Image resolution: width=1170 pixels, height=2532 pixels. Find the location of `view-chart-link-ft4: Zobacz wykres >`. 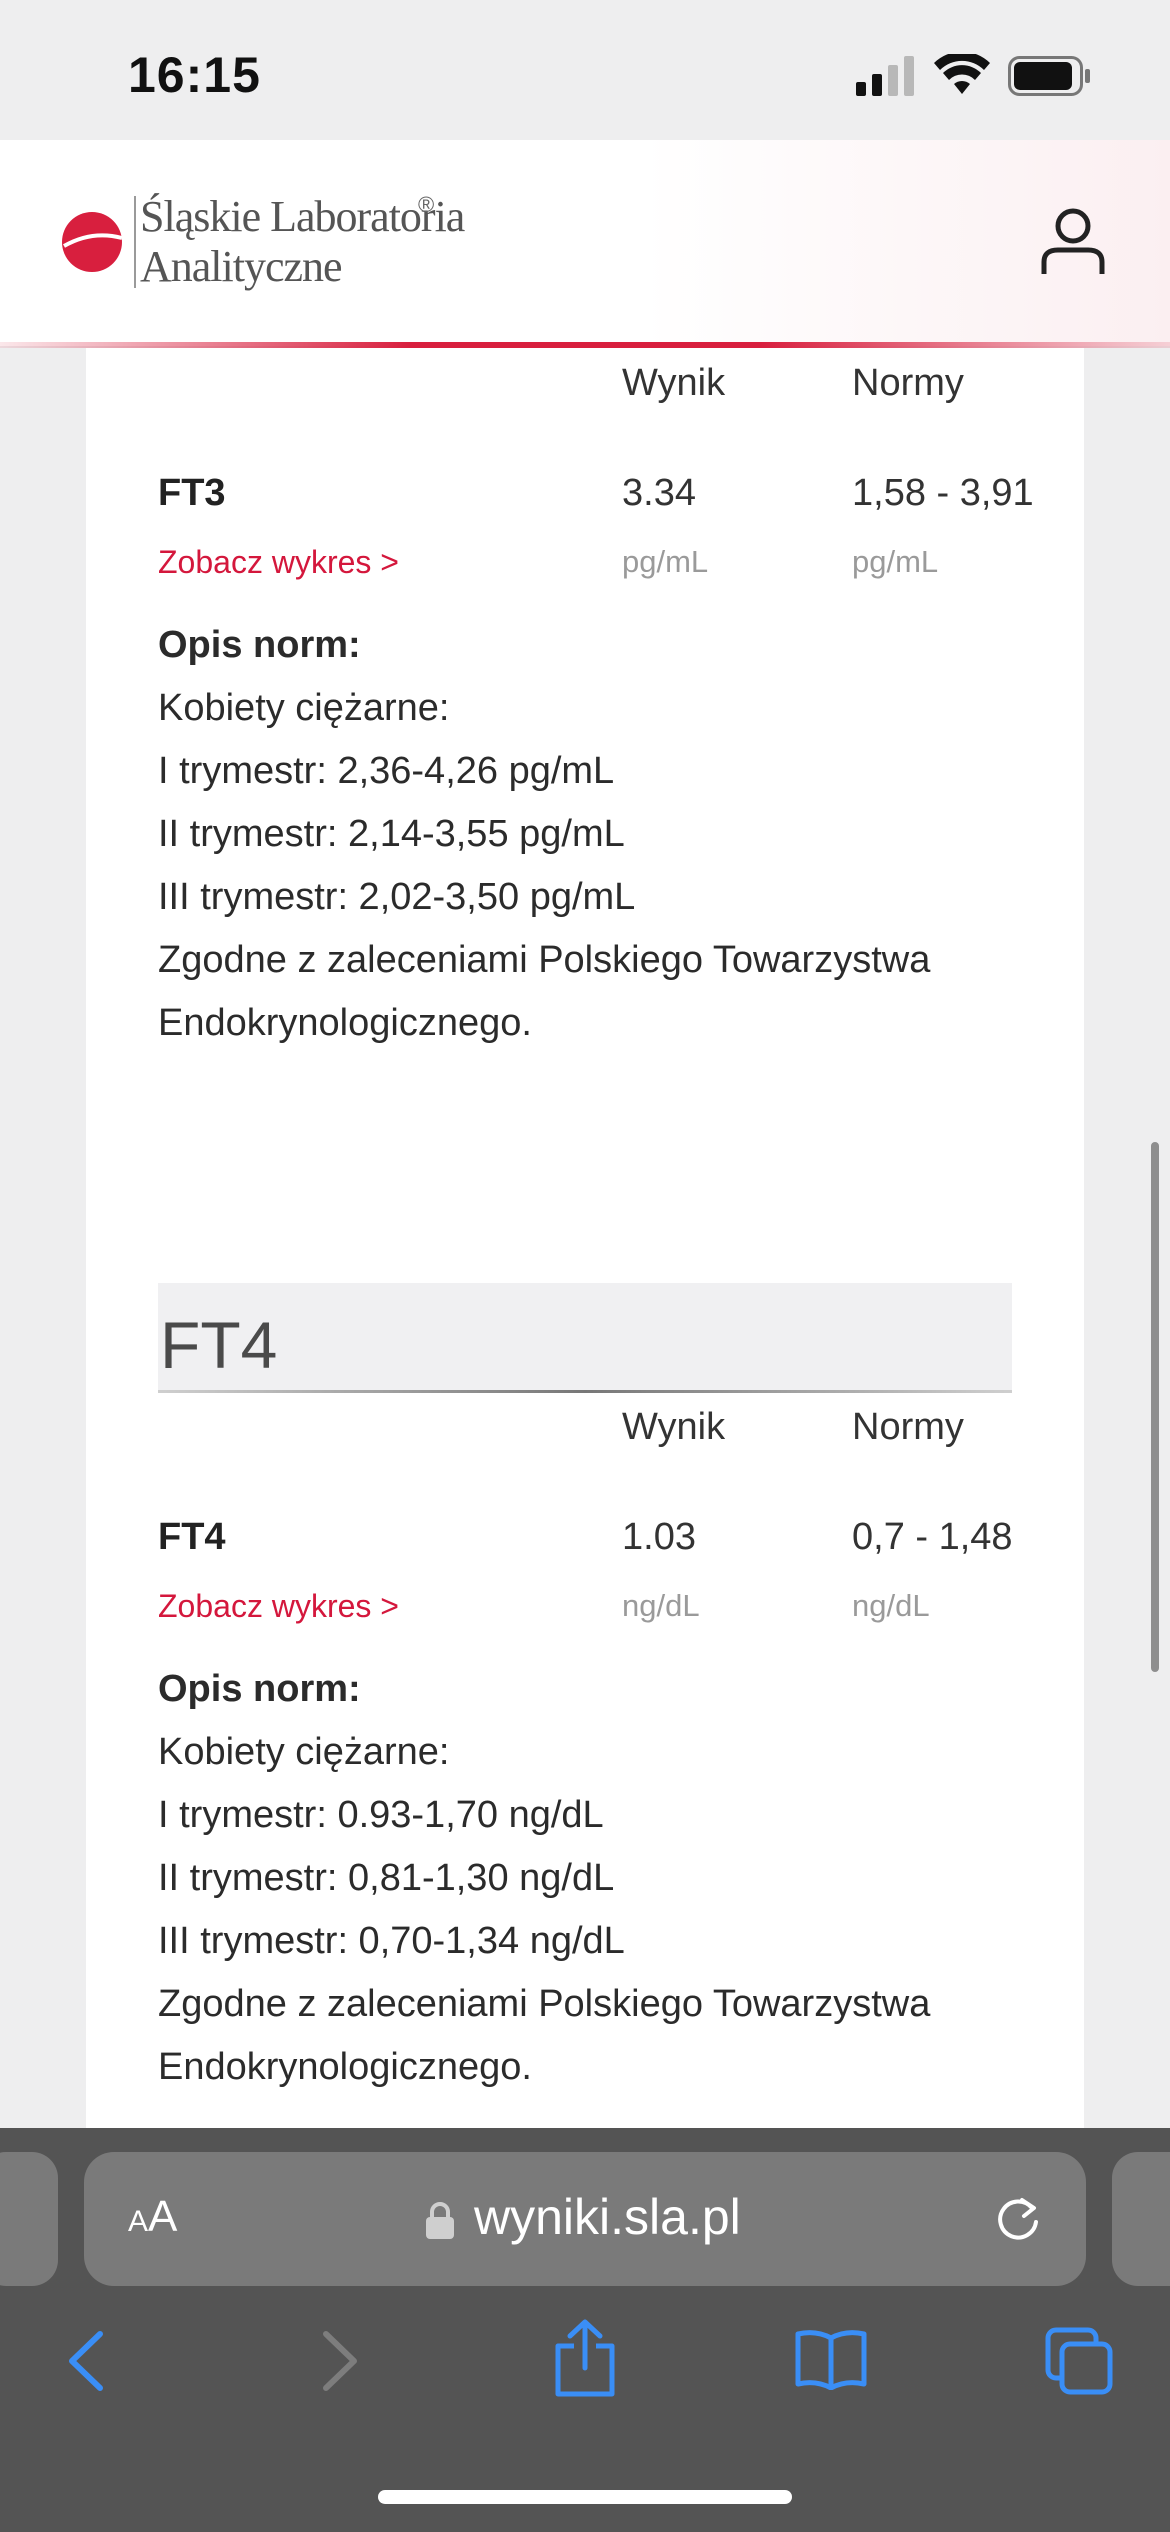

view-chart-link-ft4: Zobacz wykres > is located at coordinates (278, 1606).